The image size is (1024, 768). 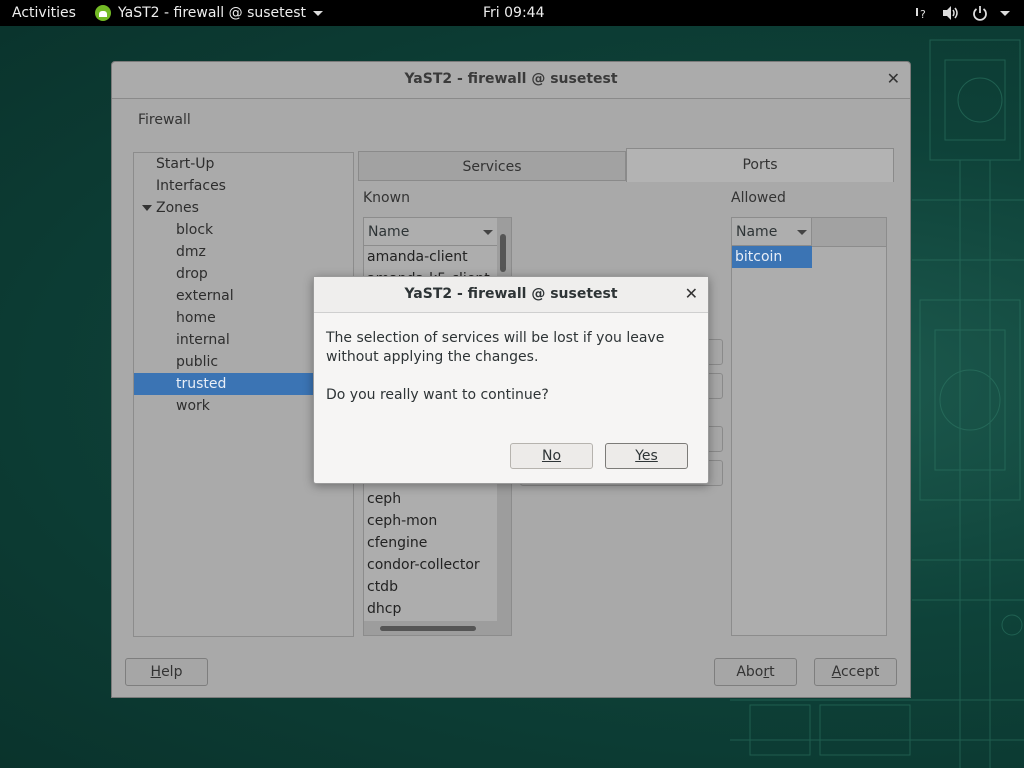 I want to click on tree-item-label: Zones, so click(x=177, y=208).